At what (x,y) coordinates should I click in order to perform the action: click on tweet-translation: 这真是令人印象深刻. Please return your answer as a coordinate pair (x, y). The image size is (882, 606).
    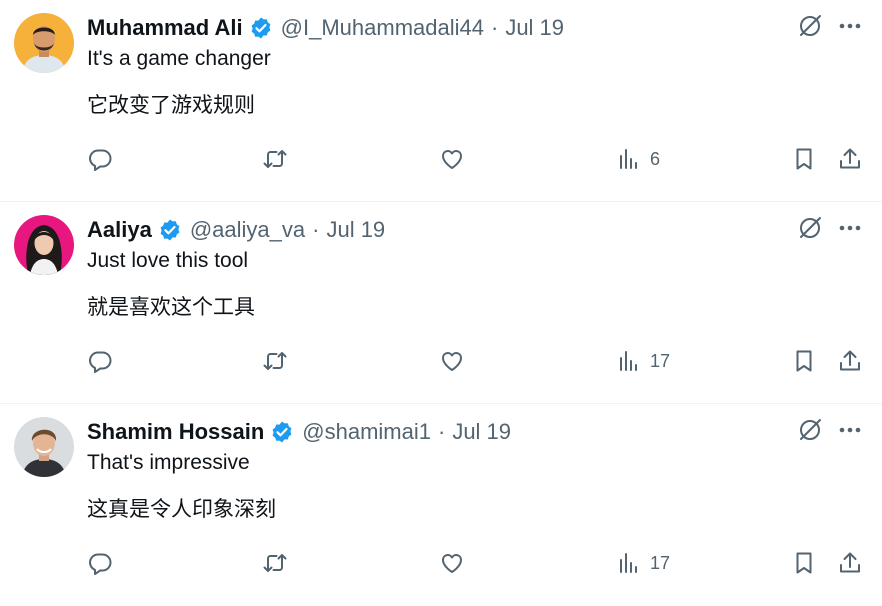
    Looking at the image, I should click on (181, 509).